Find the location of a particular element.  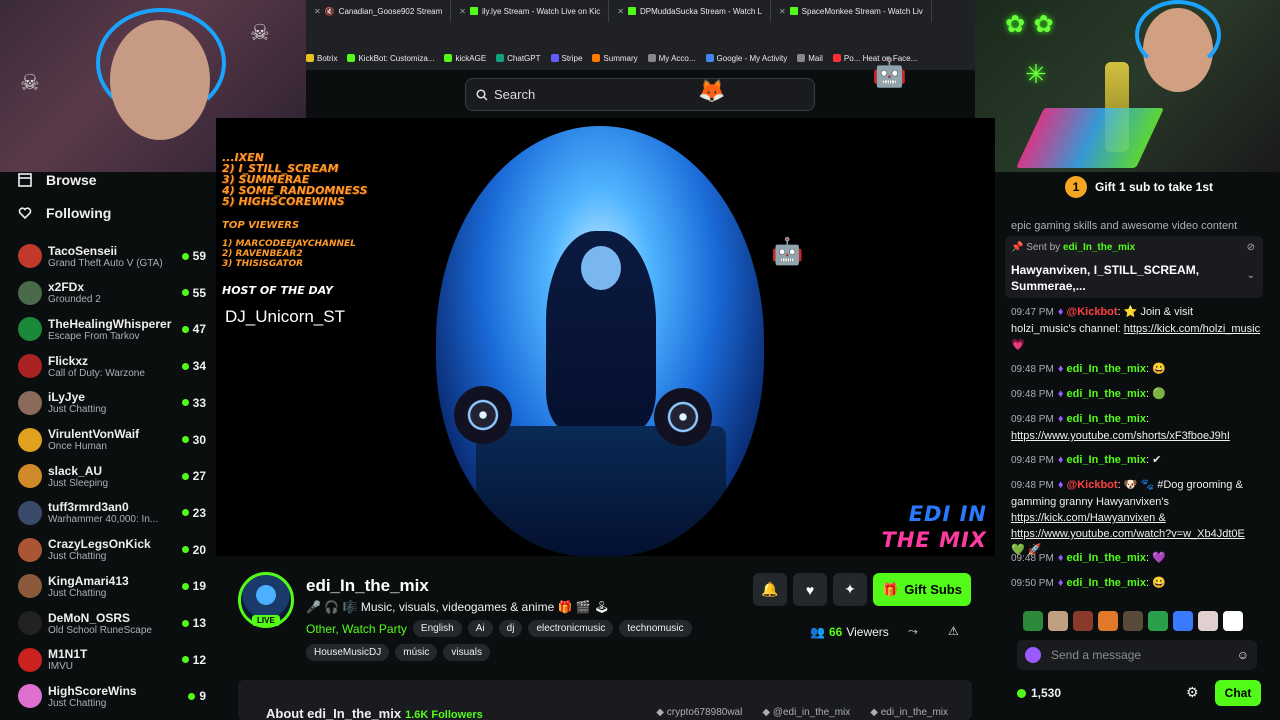

bookmark-item: Summary is located at coordinates (615, 58).